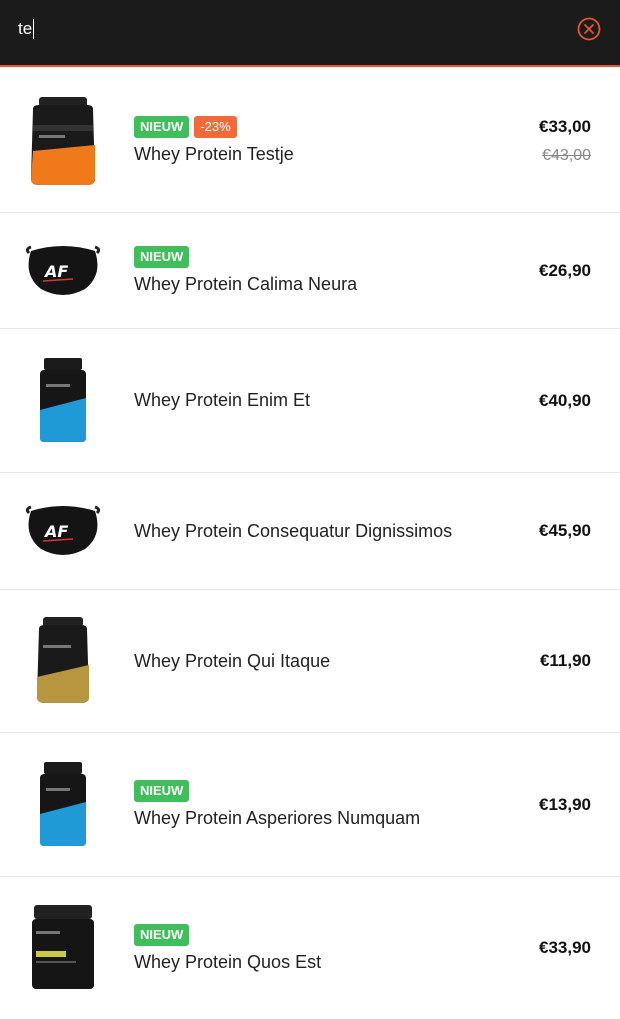 This screenshot has width=620, height=1019. What do you see at coordinates (214, 154) in the screenshot?
I see `product-name: Whey Protein Testje` at bounding box center [214, 154].